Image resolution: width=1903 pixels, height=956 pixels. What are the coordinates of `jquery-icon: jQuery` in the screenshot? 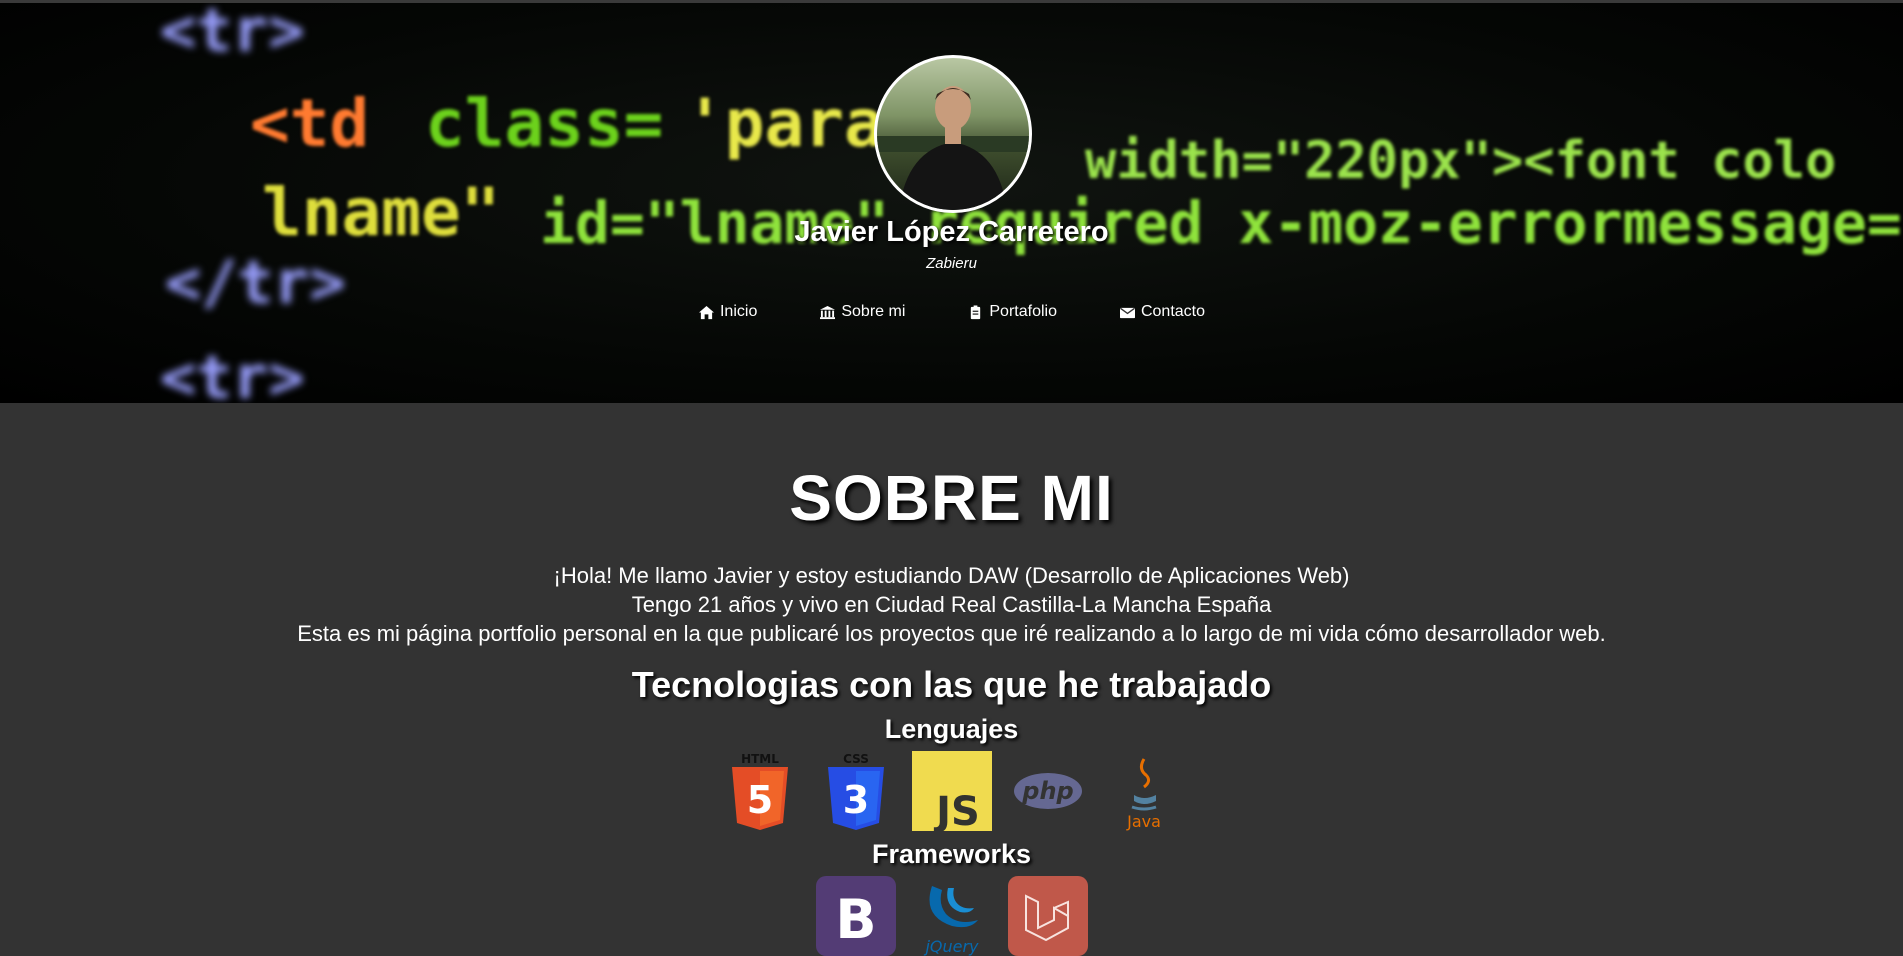 It's located at (952, 916).